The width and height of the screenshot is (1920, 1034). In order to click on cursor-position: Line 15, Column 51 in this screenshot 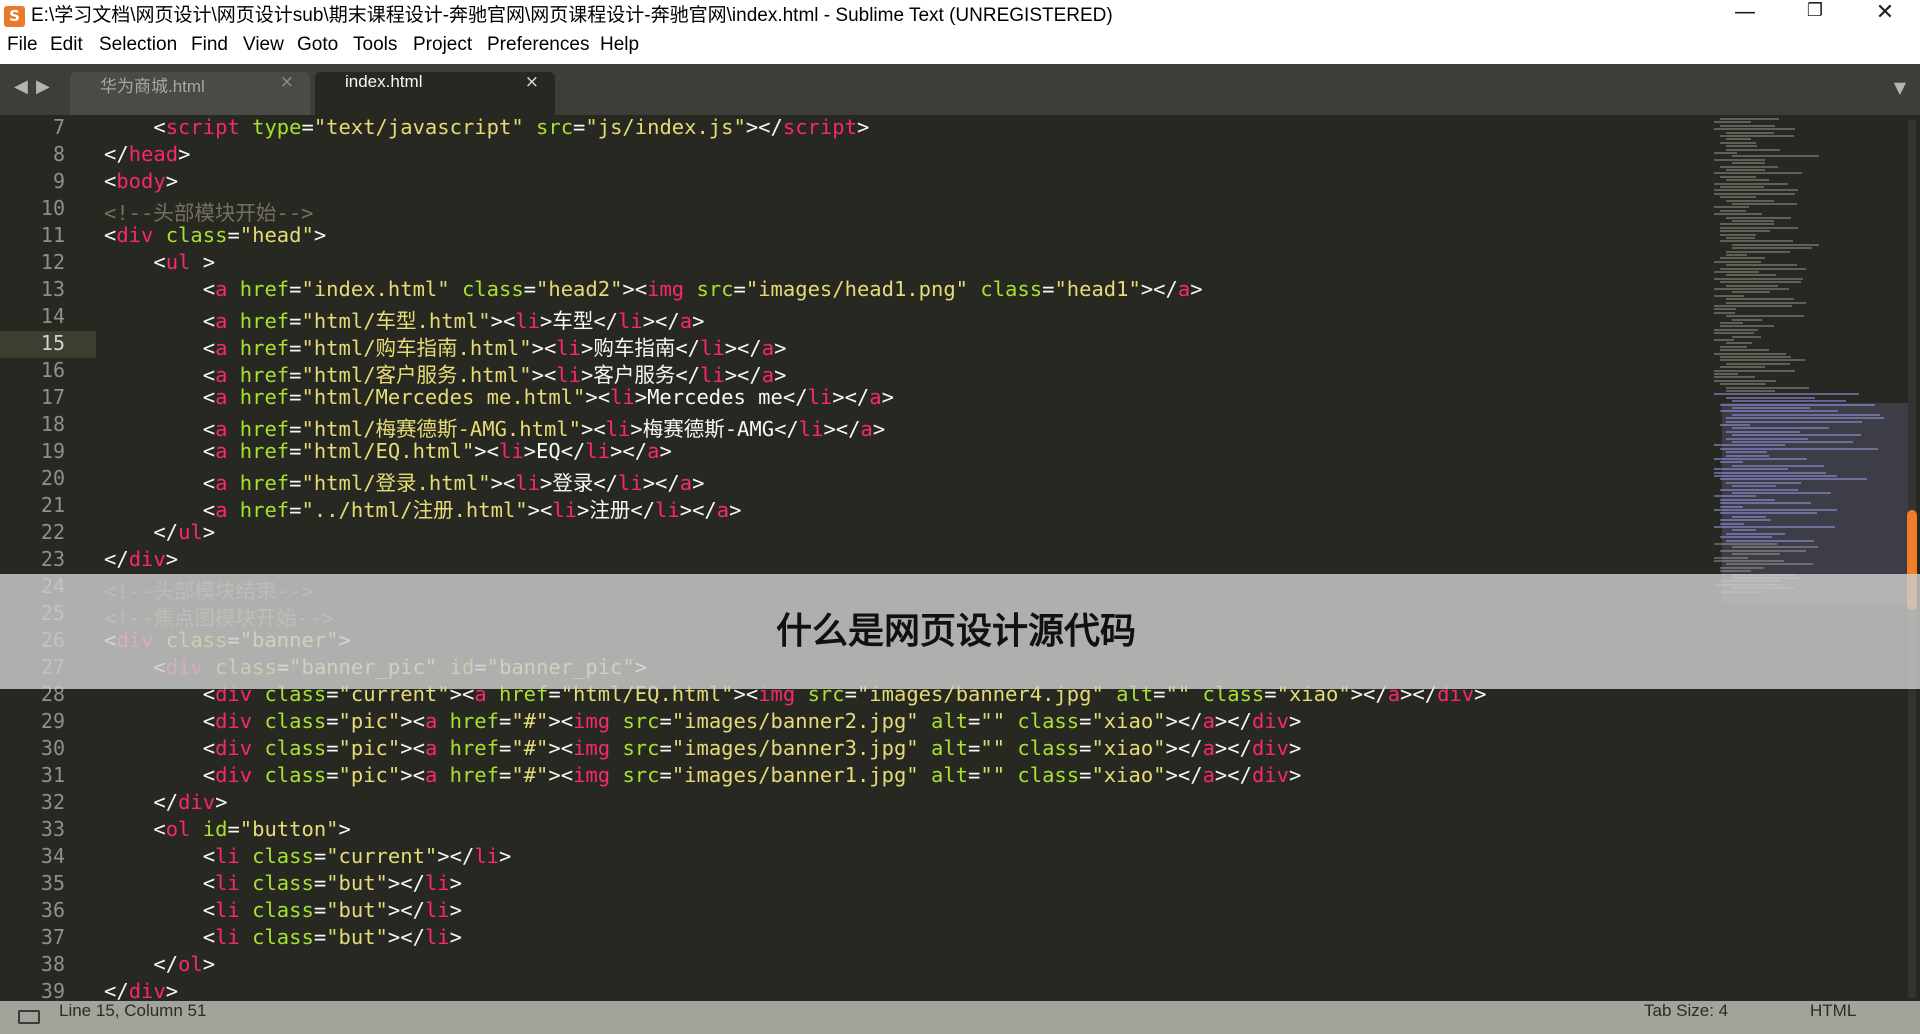, I will do `click(132, 1011)`.